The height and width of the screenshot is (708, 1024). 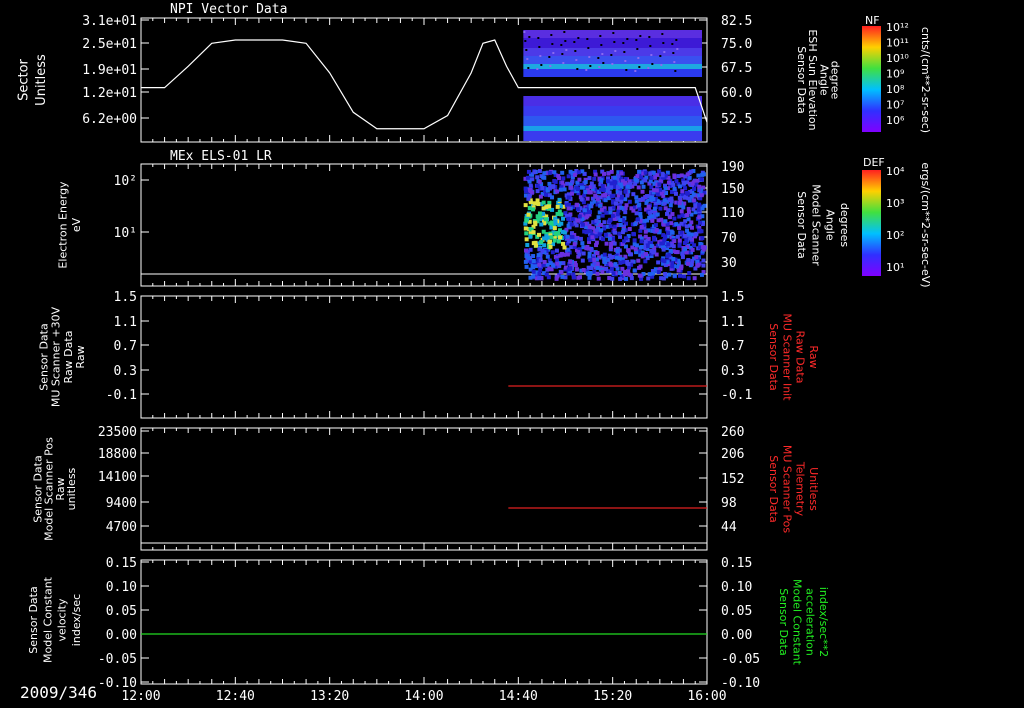 What do you see at coordinates (895, 235) in the screenshot?
I see `colorbar-tick: 10²` at bounding box center [895, 235].